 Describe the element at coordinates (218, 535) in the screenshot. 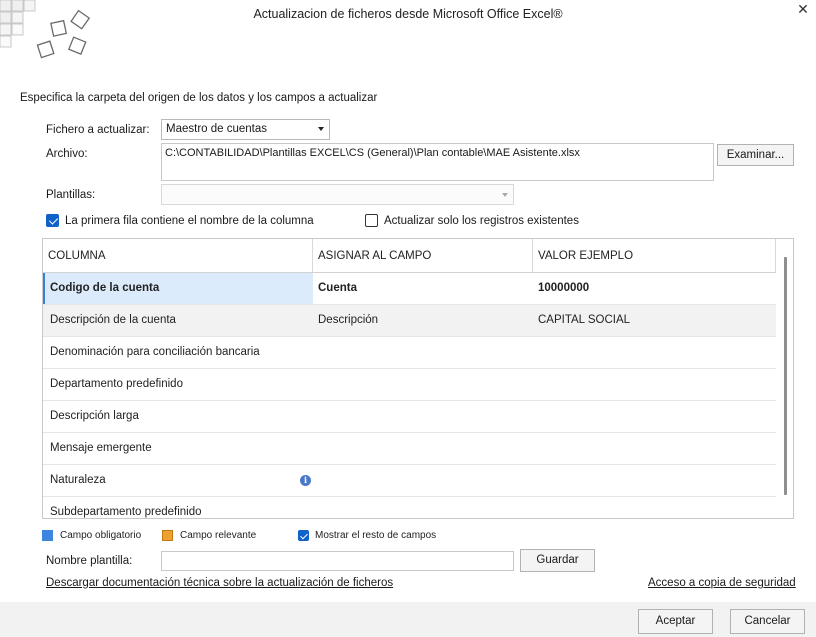

I see `campo-relevante-label: Campo relevante` at that location.